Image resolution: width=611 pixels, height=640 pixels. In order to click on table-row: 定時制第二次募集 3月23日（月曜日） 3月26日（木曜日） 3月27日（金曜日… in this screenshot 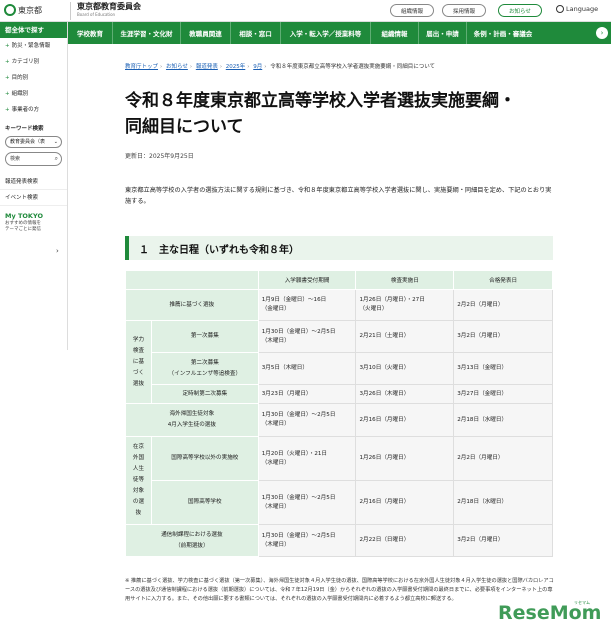, I will do `click(339, 394)`.